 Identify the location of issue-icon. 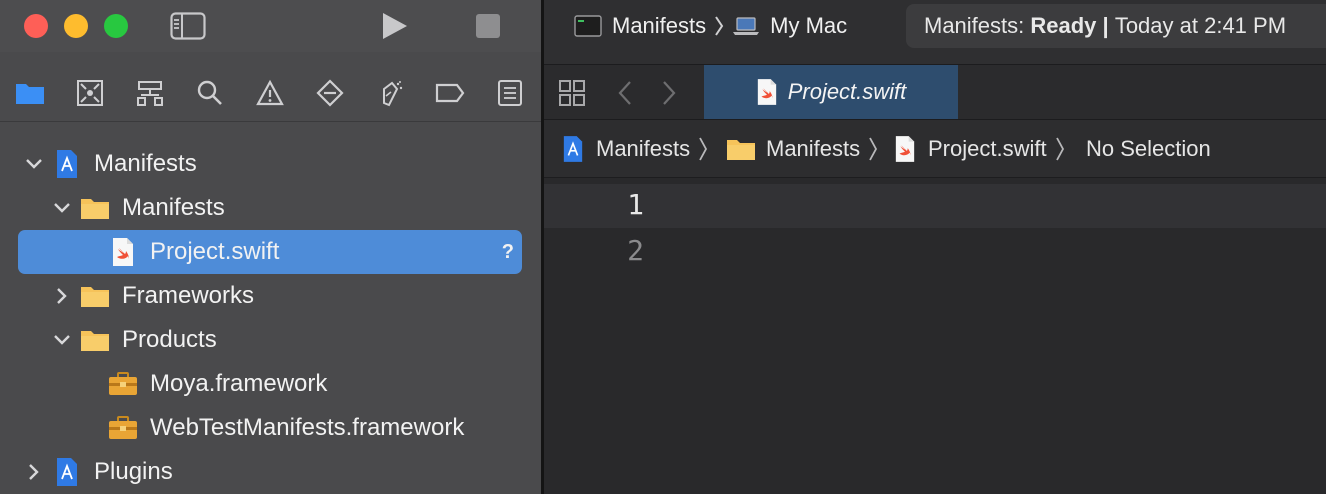
(270, 93).